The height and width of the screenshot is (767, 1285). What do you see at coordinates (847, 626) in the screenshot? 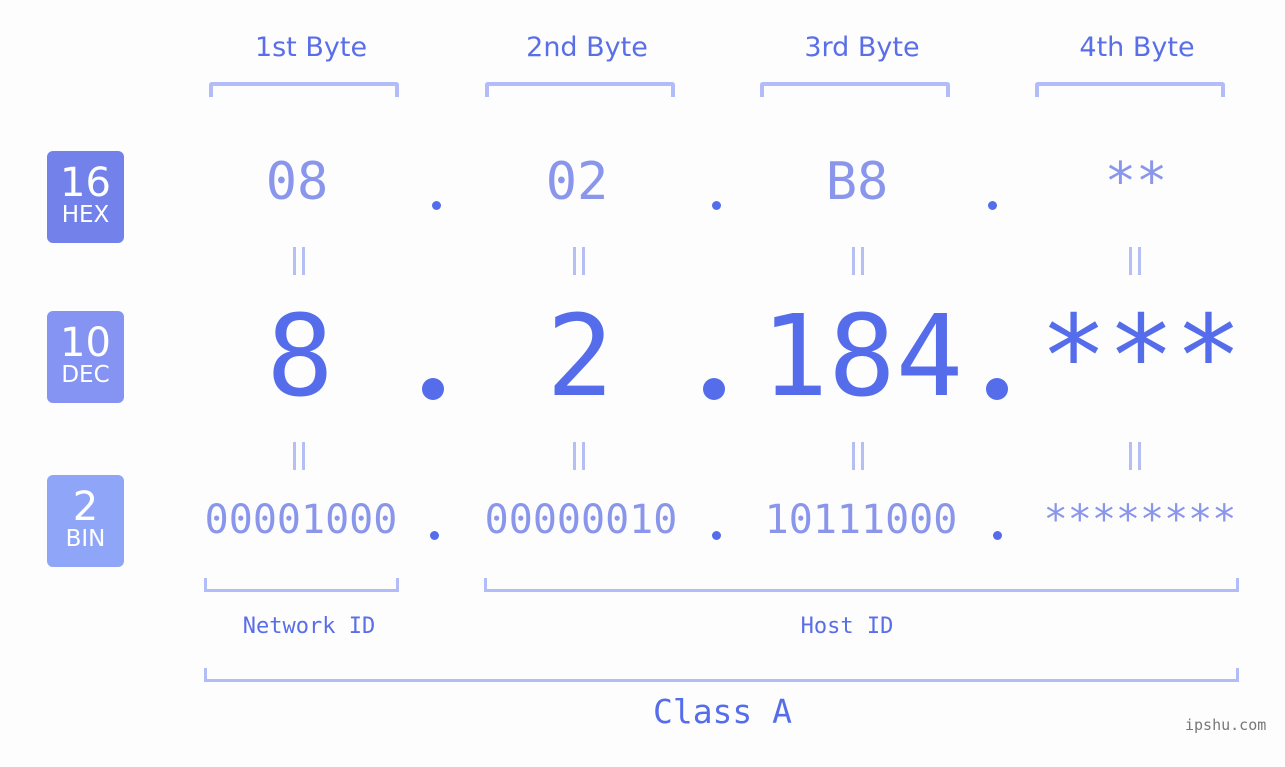
I see `host-id-label: Host ID` at bounding box center [847, 626].